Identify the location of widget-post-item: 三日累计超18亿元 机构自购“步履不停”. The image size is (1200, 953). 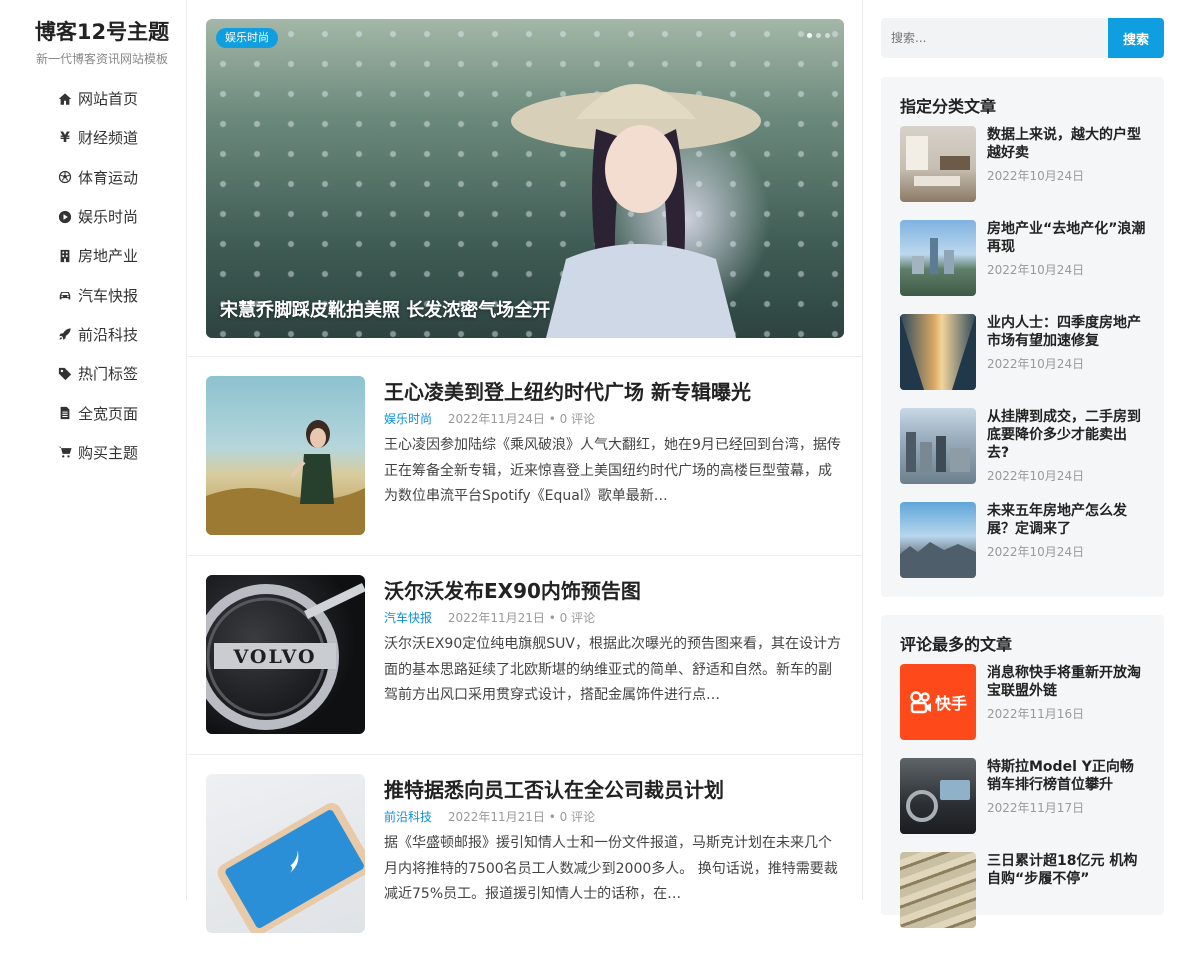
(1025, 890).